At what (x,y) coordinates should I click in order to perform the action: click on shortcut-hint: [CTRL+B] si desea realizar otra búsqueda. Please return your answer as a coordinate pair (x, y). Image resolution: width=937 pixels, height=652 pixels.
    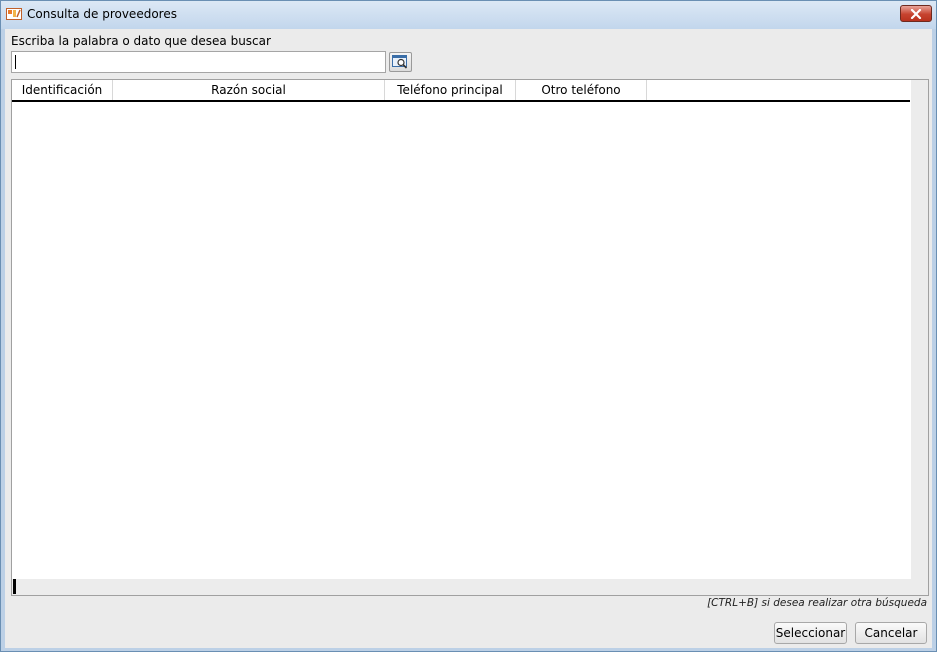
    Looking at the image, I should click on (817, 603).